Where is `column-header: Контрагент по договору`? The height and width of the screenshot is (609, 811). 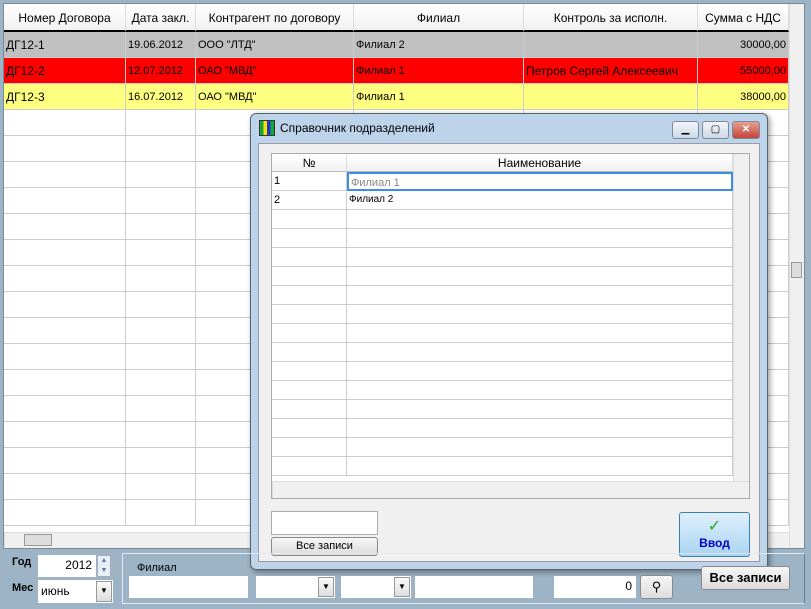
column-header: Контрагент по договору is located at coordinates (275, 18).